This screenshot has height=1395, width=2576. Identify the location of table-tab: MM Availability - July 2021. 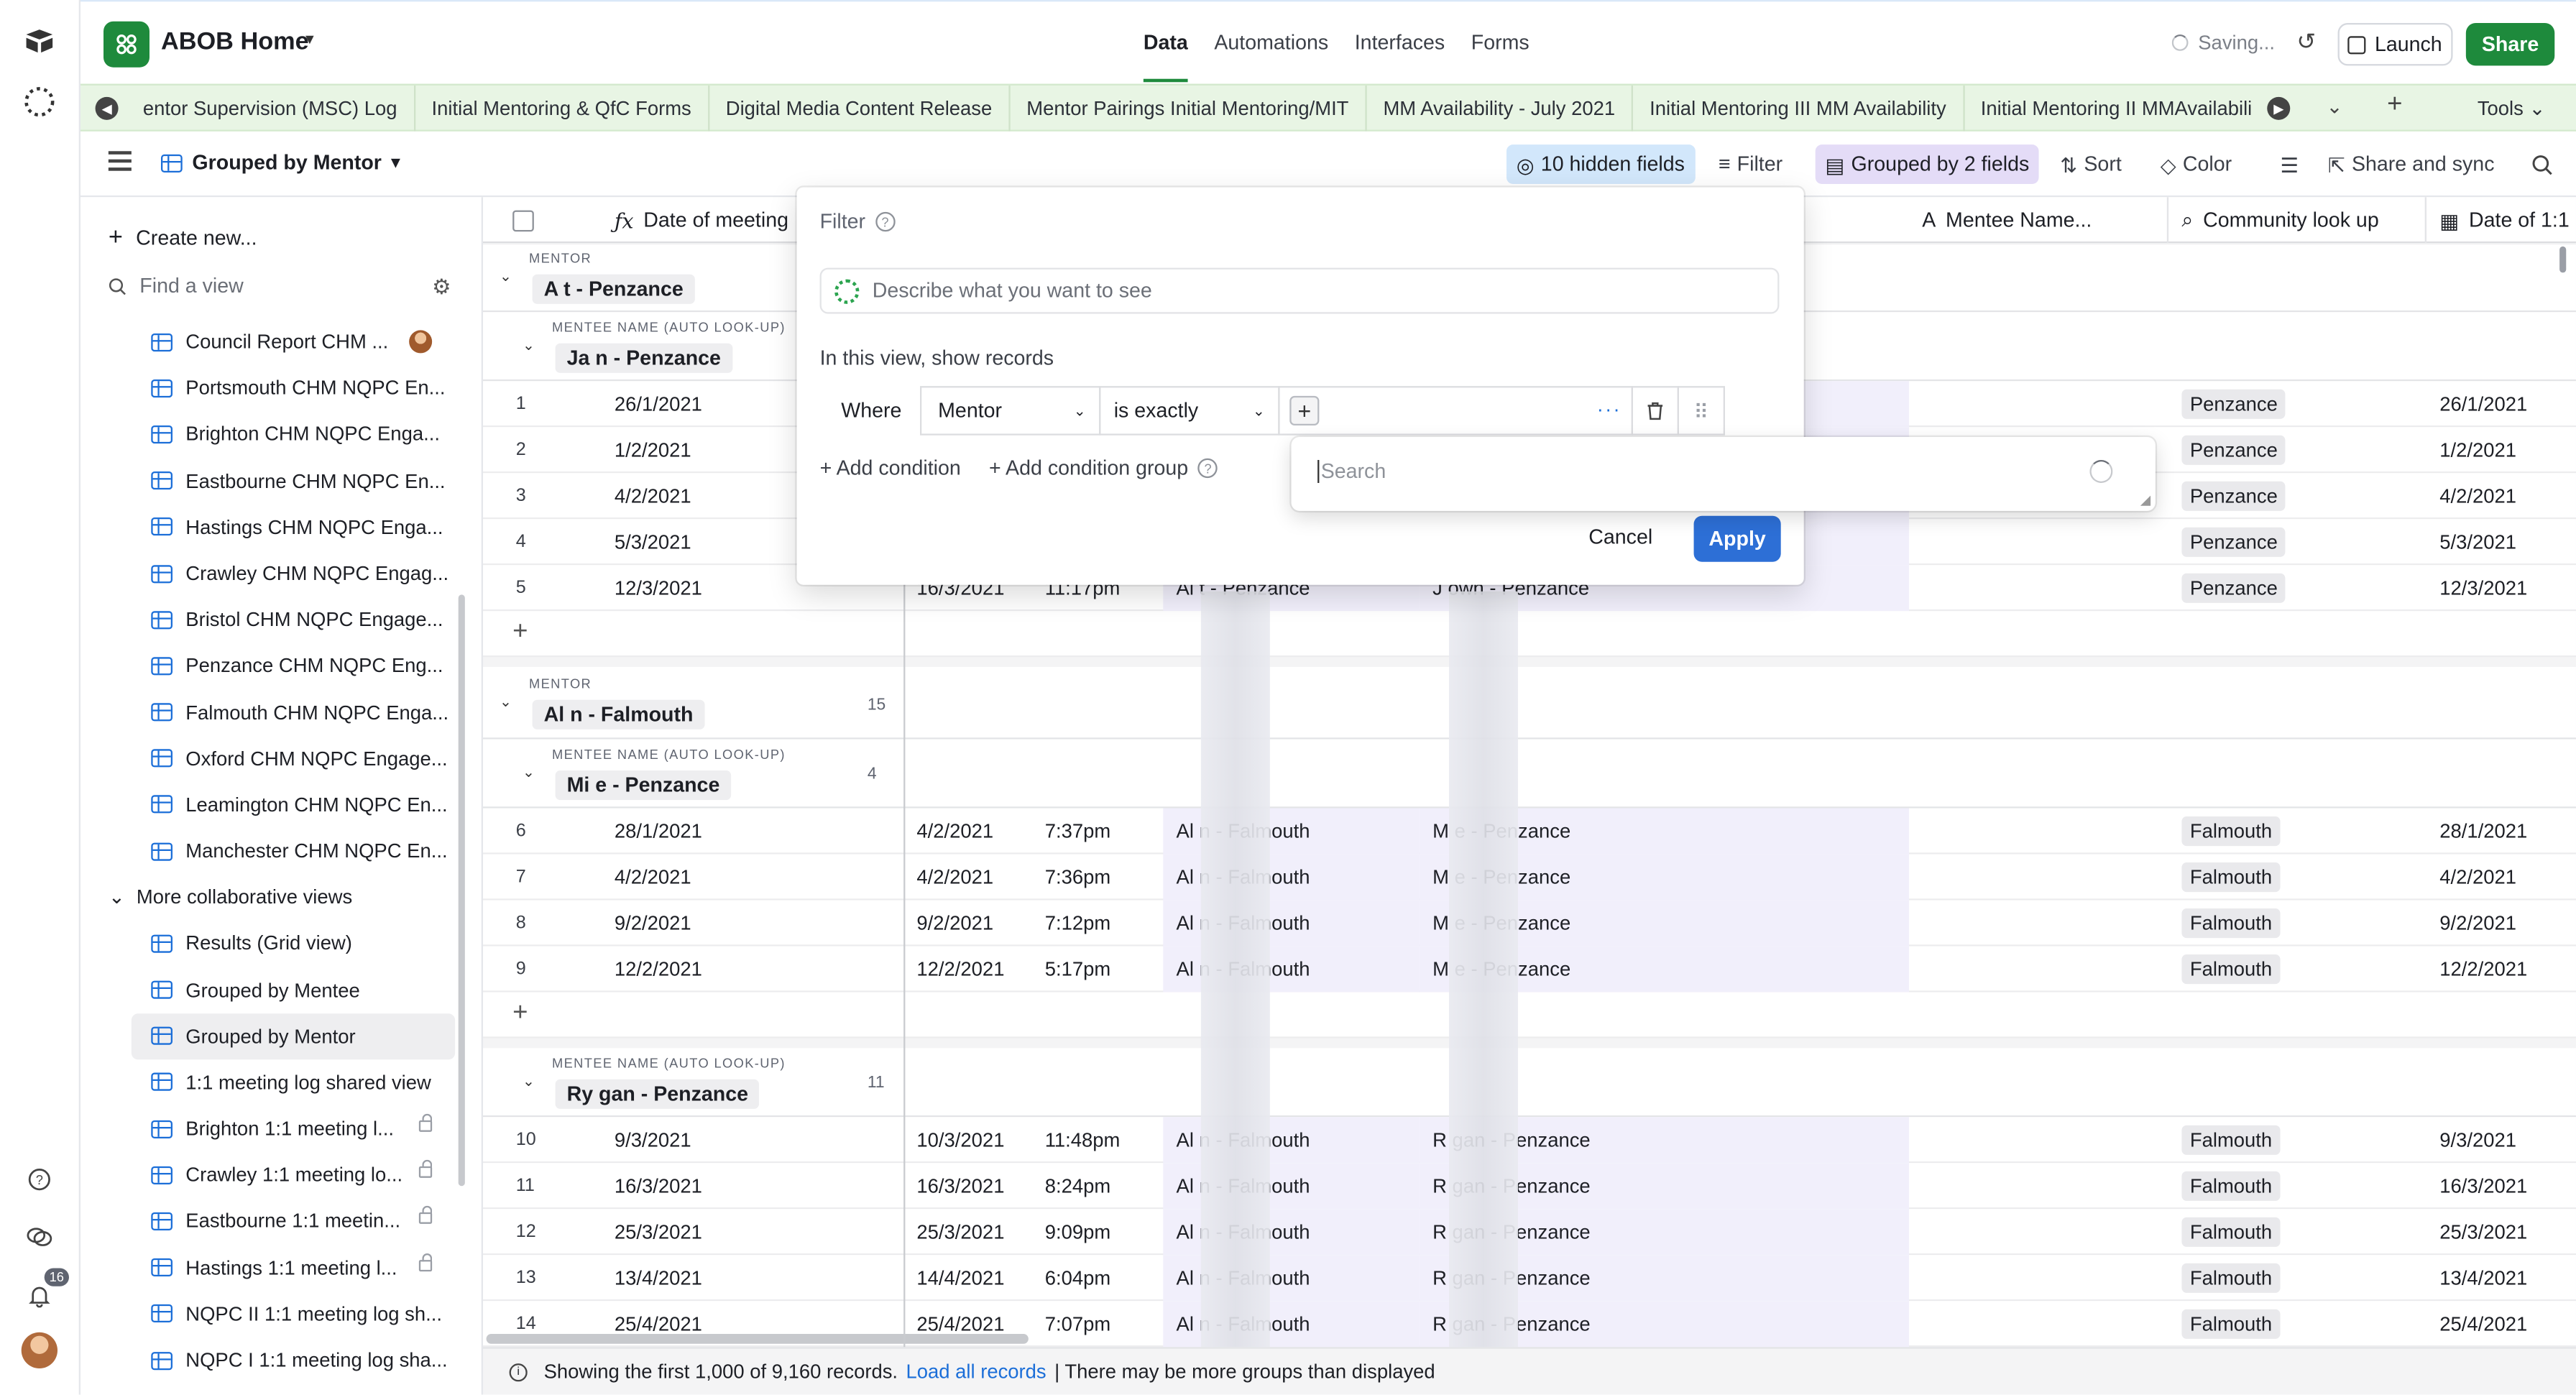
(1500, 108).